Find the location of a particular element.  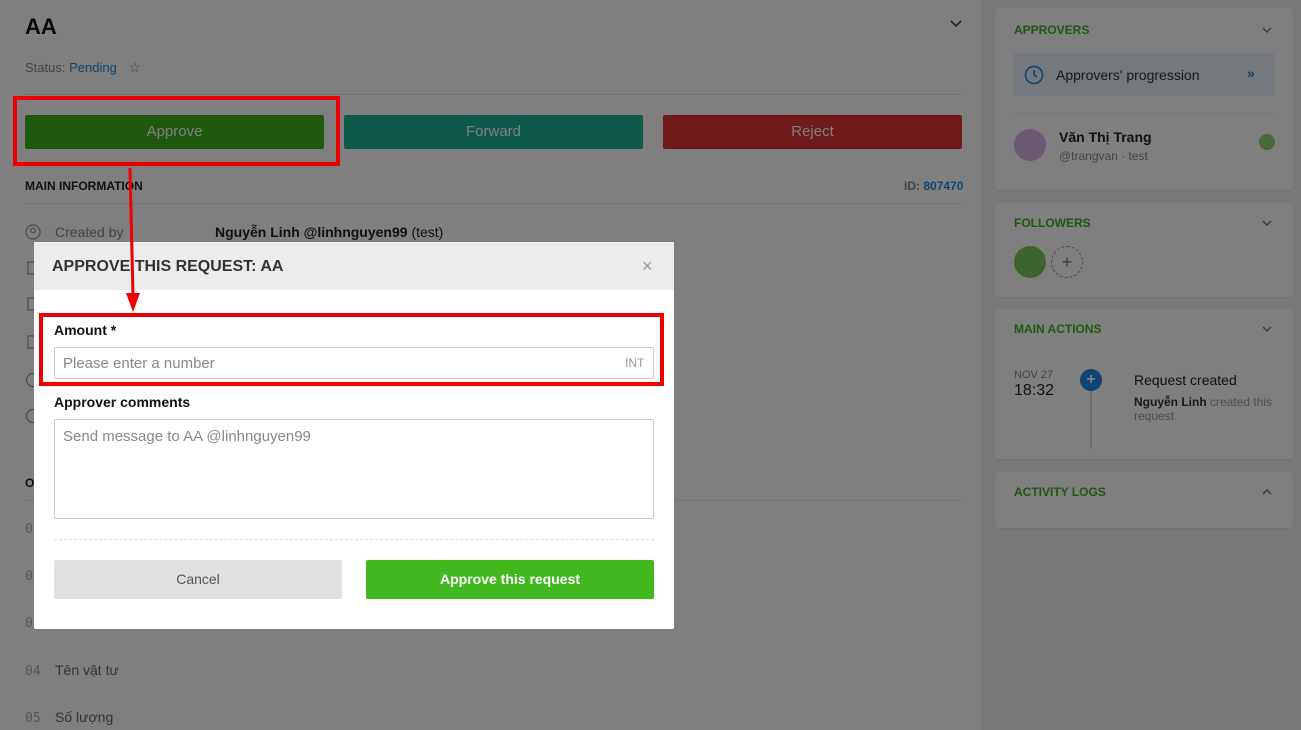

cancel-button: Cancel is located at coordinates (198, 579).